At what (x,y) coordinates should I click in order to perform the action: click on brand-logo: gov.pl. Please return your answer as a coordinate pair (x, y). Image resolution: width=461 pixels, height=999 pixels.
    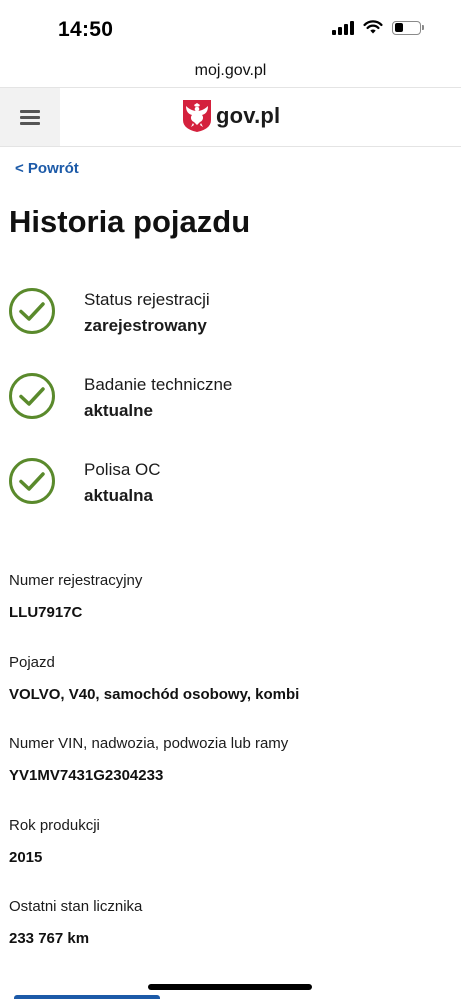
    Looking at the image, I should click on (231, 116).